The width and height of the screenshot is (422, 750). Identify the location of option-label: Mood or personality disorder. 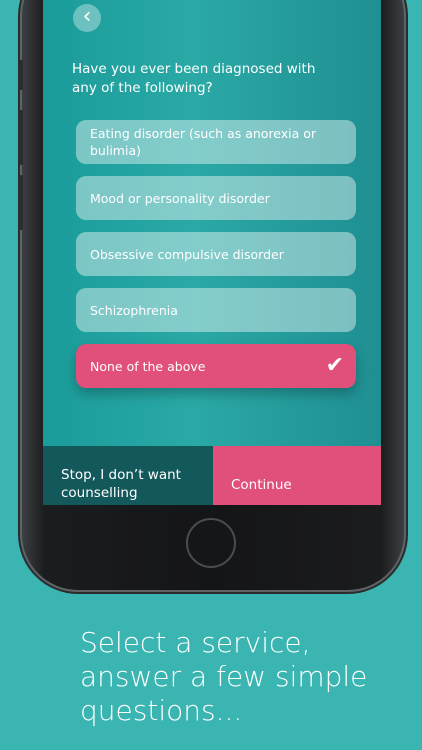
(180, 198).